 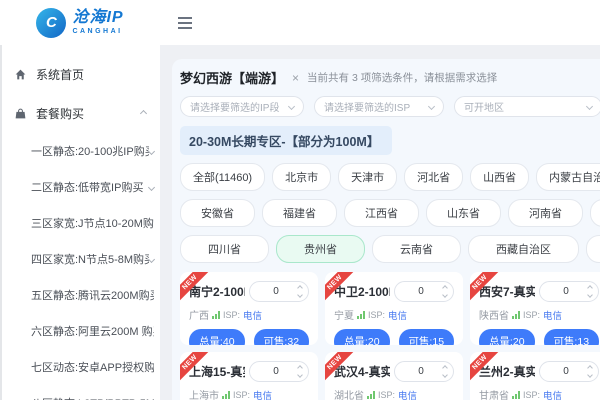 I want to click on sidebar-subitem: 二区静态:低带宽IP购买, so click(x=80, y=187).